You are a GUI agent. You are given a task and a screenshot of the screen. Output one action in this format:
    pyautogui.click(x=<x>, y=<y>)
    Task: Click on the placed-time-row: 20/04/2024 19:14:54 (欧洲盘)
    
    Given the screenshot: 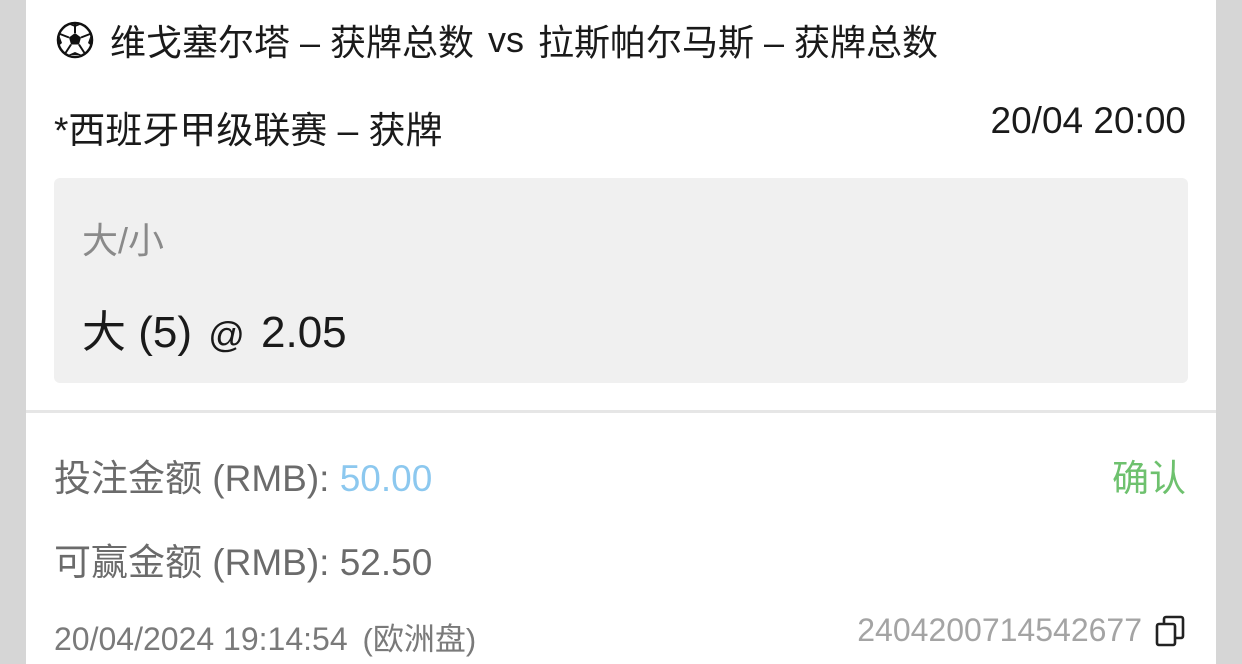 What is the action you would take?
    pyautogui.click(x=265, y=636)
    